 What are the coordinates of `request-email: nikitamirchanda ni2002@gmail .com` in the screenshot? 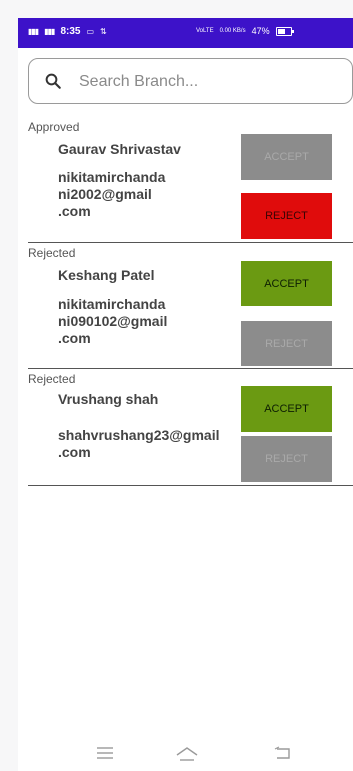 It's located at (145, 194).